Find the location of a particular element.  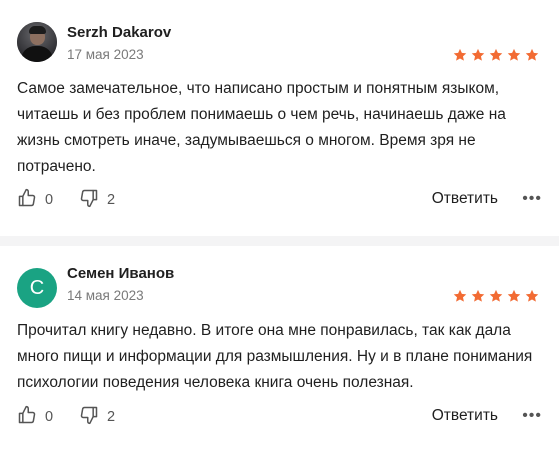

avatar is located at coordinates (37, 42).